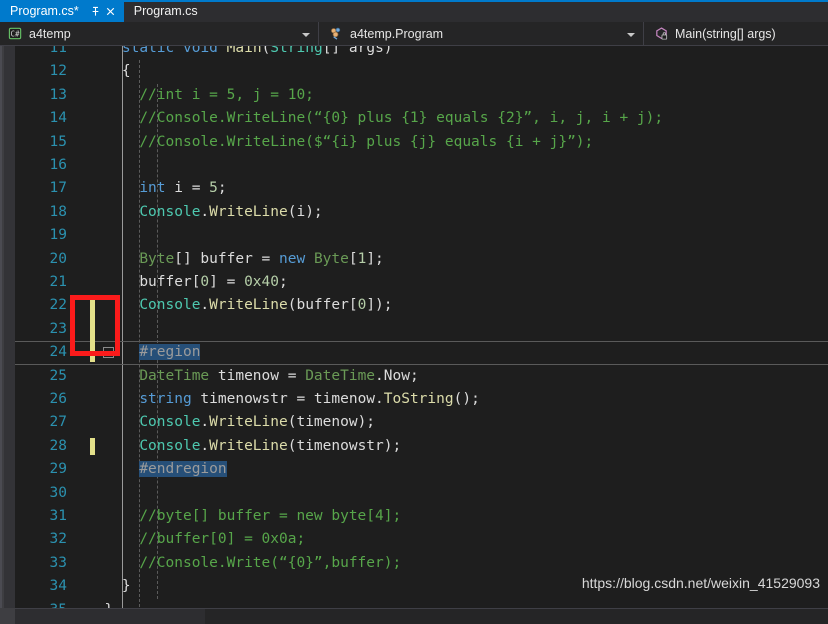 This screenshot has width=828, height=624. Describe the element at coordinates (231, 422) in the screenshot. I see `line-content: Console.WriteLine(timenow);` at that location.